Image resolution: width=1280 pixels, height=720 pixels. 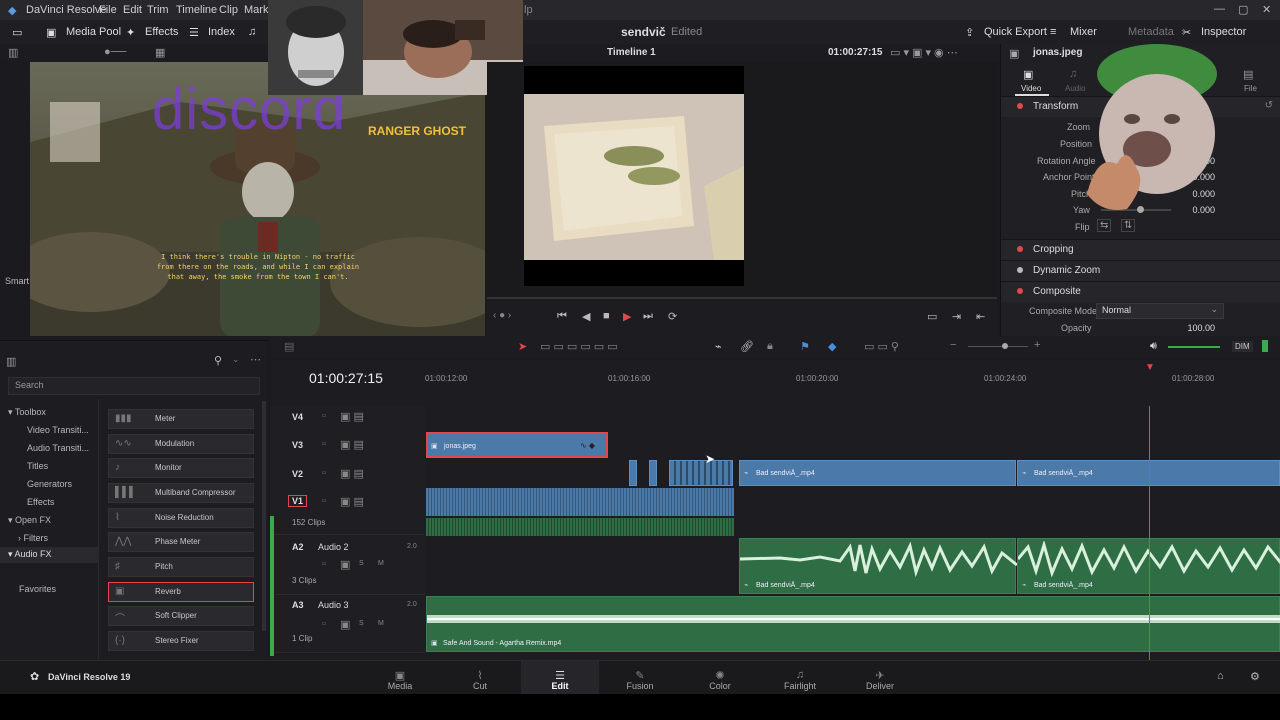 What do you see at coordinates (108, 10) in the screenshot?
I see `menu-file: File` at bounding box center [108, 10].